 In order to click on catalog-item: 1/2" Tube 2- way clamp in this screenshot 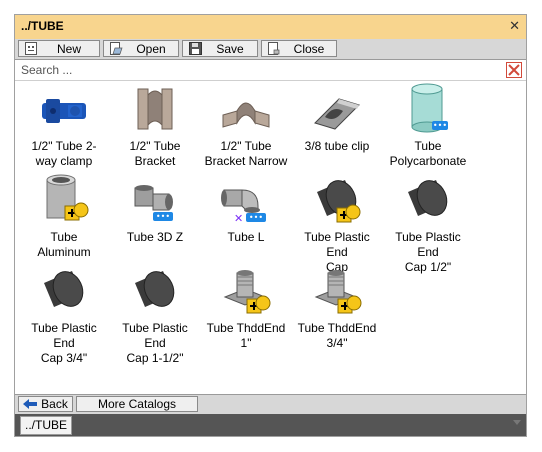, I will do `click(64, 125)`.